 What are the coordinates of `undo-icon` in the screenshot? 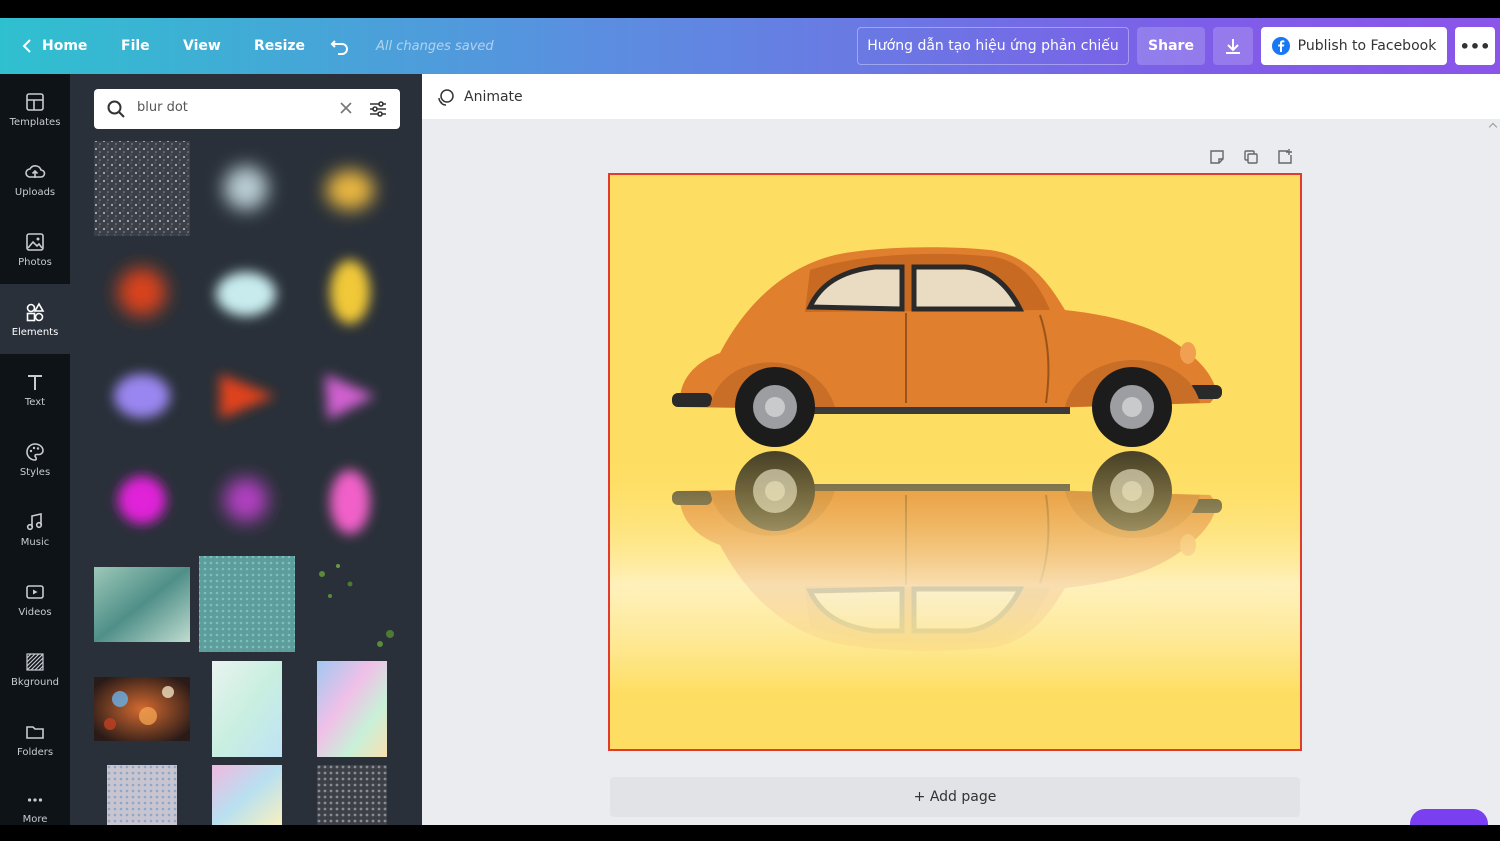 It's located at (339, 47).